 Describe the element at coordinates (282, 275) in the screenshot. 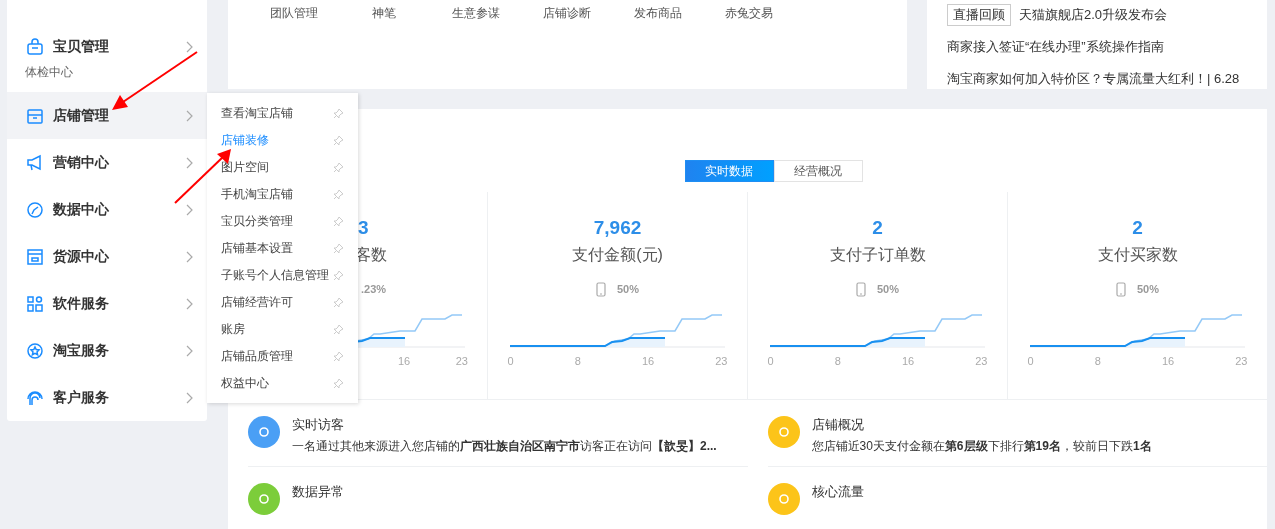

I see `submenu-item: 子账号个人信息管理` at that location.